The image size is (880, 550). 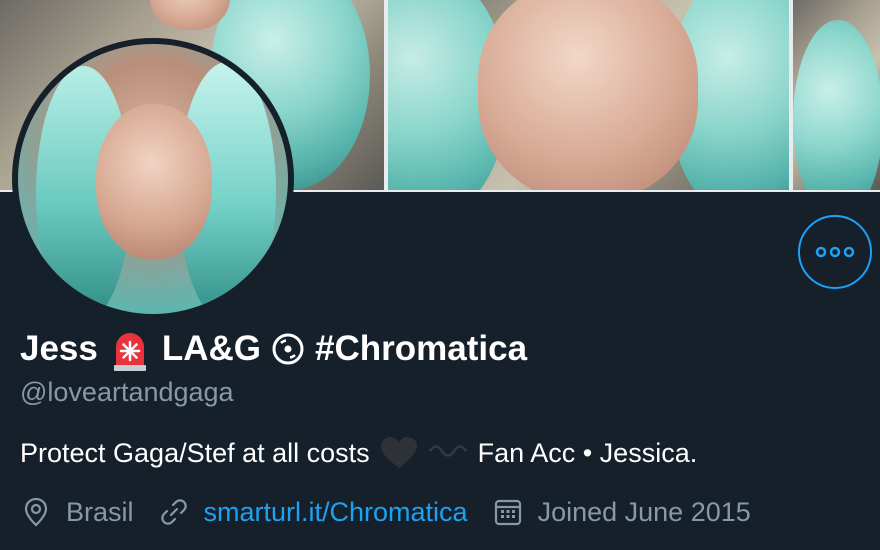 What do you see at coordinates (36, 512) in the screenshot?
I see `location-pin-icon` at bounding box center [36, 512].